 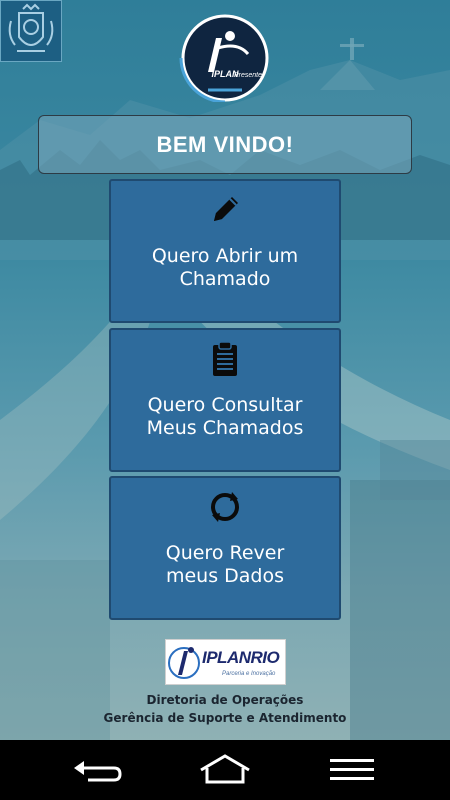 I want to click on open-ticket-button: Quero Abrir um Chamado, so click(x=225, y=251).